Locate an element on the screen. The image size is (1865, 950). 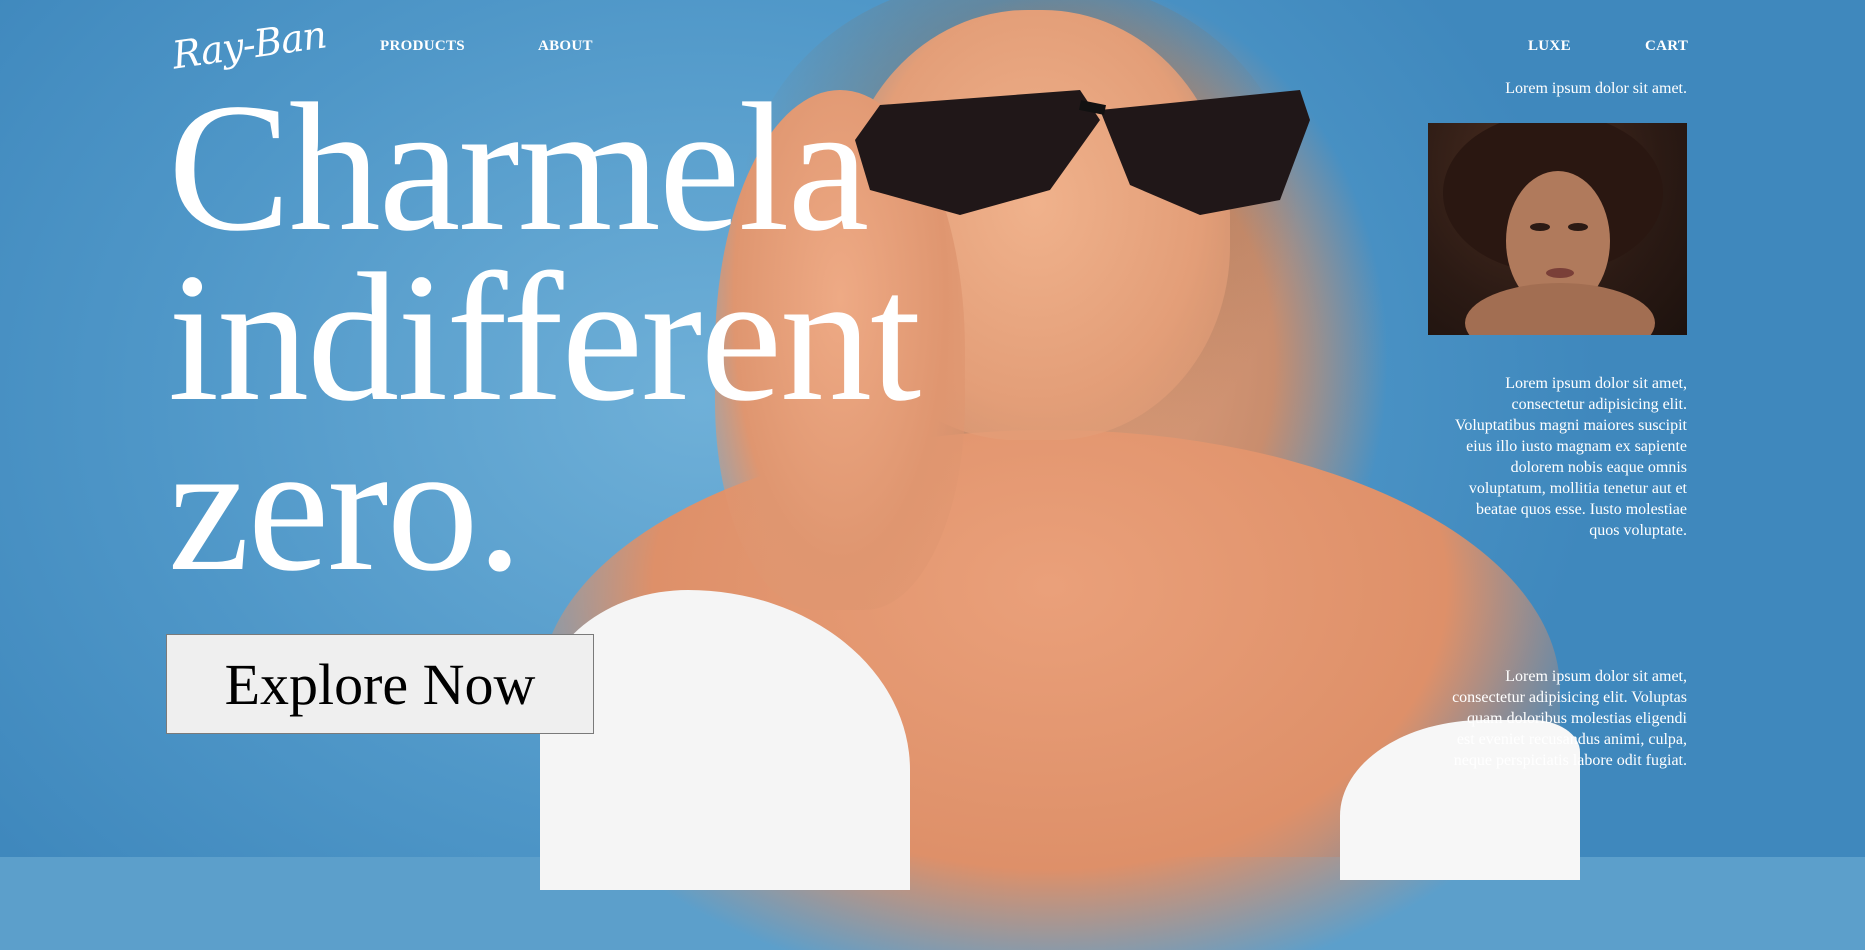
paragraph-2-line: Lorem ipsum dolor sit amet, is located at coordinates (1596, 676).